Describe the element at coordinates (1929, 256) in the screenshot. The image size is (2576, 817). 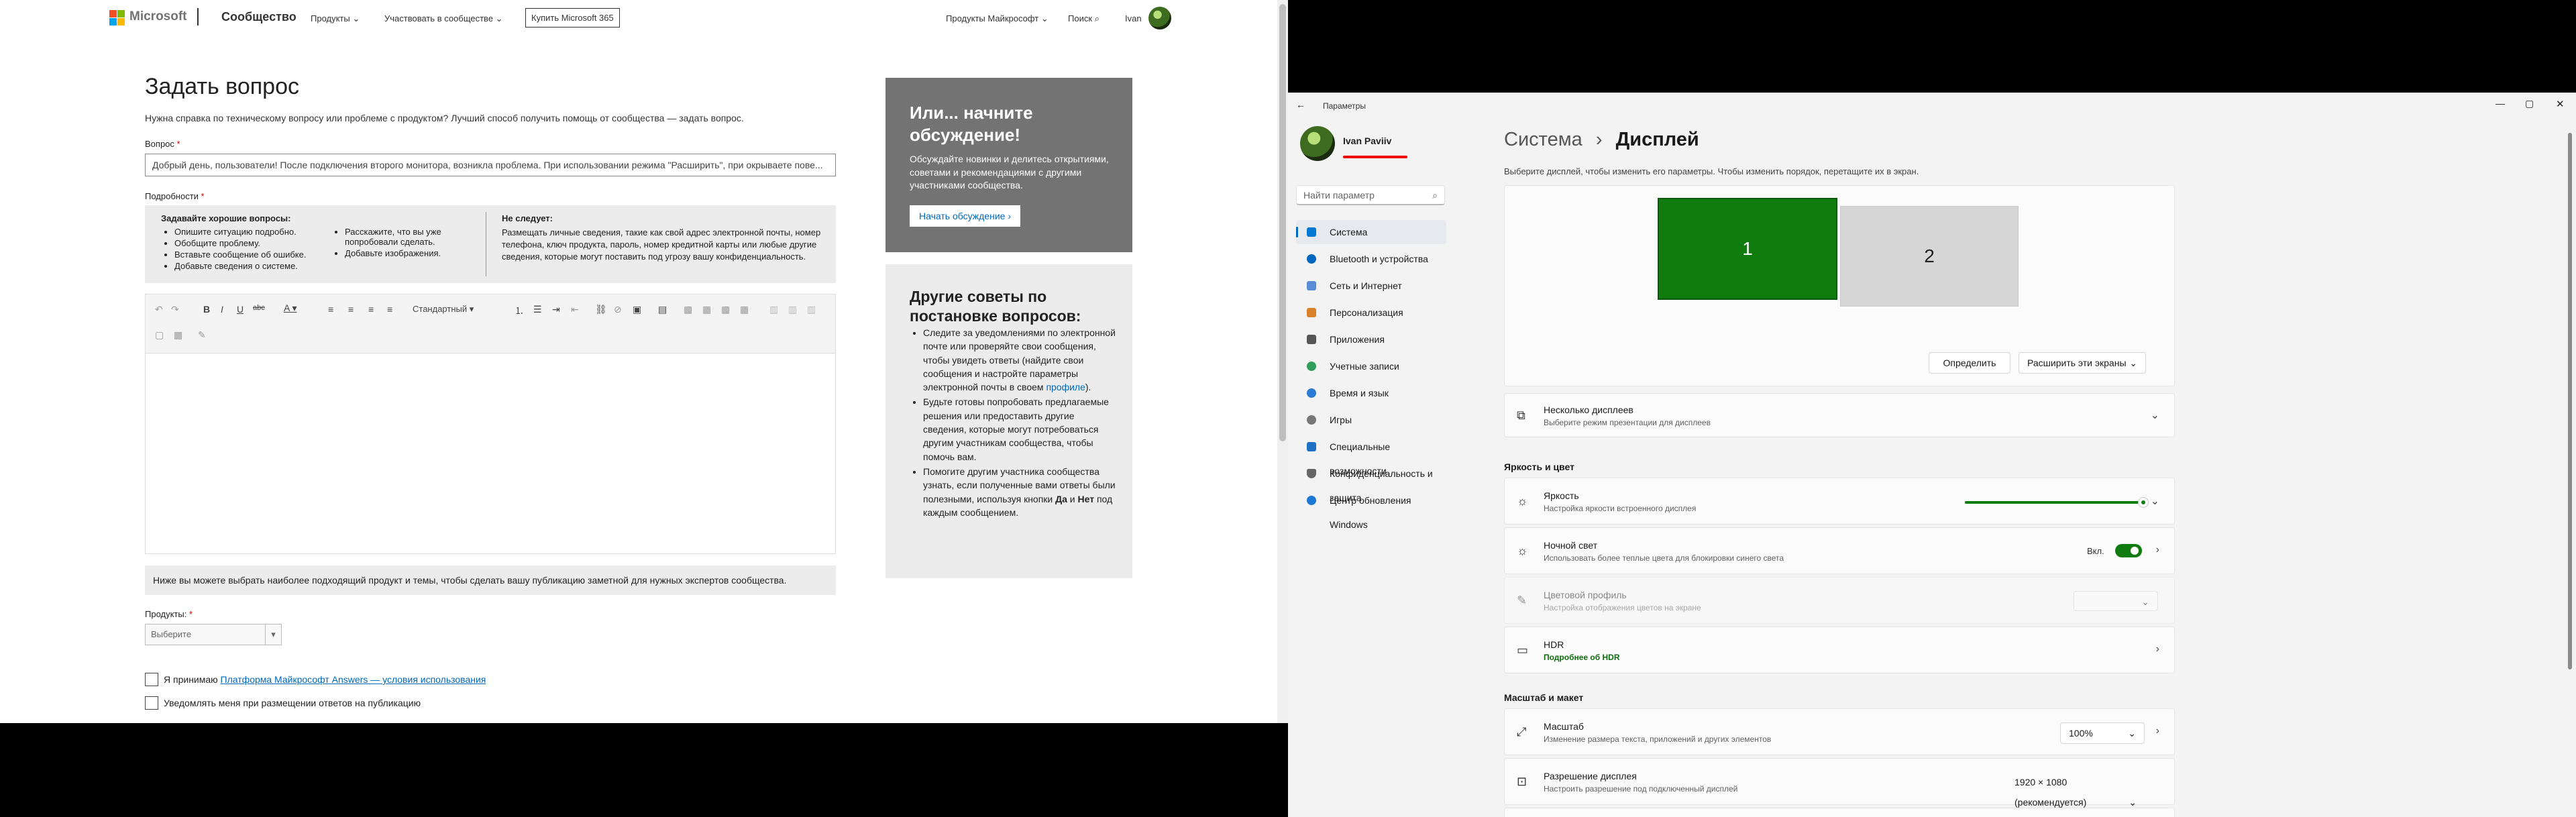
I see `monitor-2: 2` at that location.